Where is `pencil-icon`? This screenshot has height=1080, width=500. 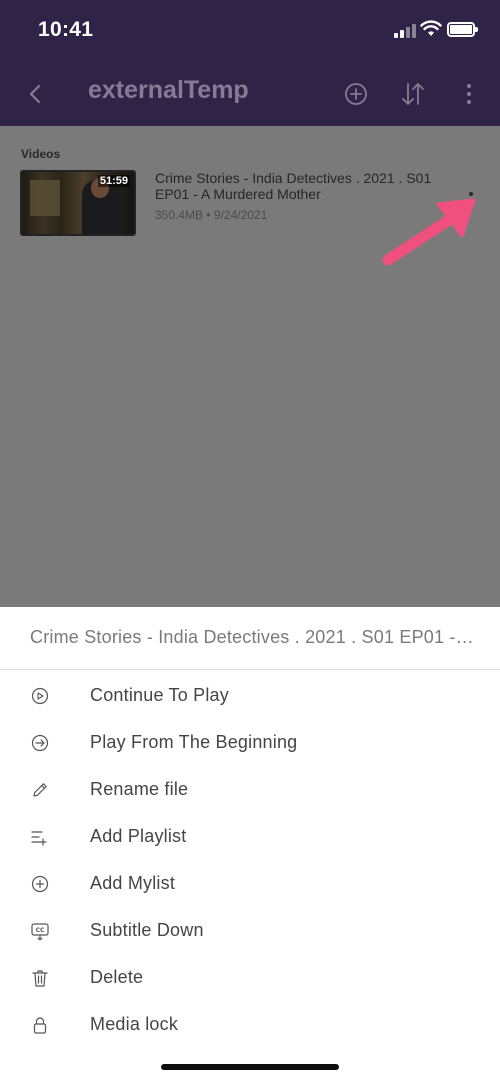 pencil-icon is located at coordinates (40, 790).